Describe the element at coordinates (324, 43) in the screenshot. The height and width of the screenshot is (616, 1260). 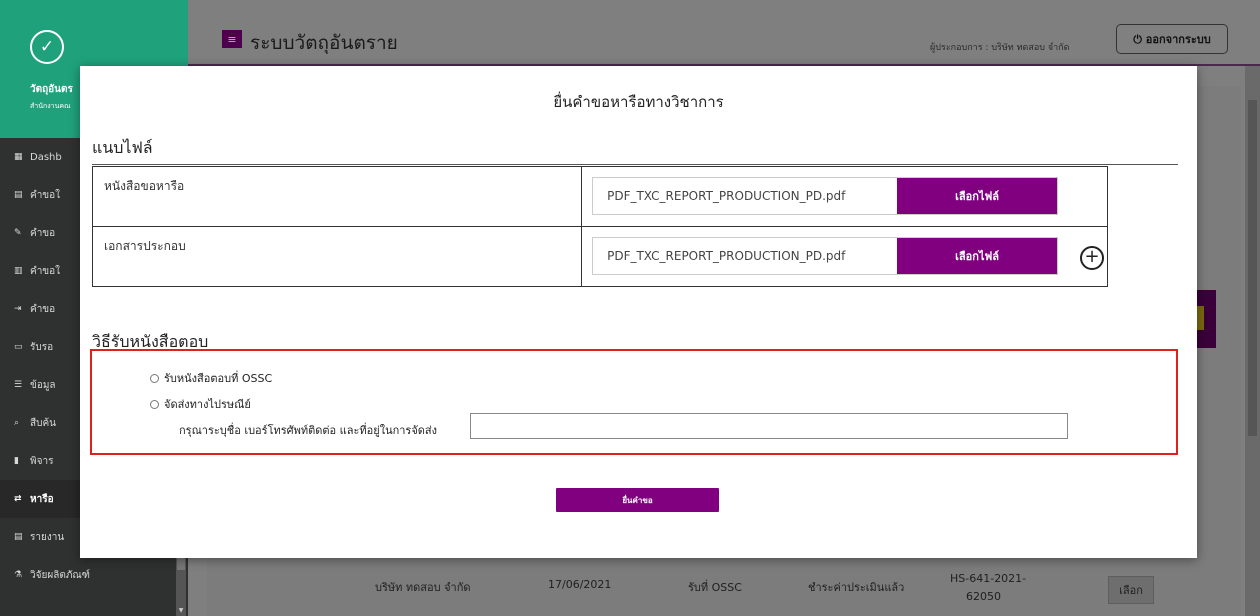
I see `app-title: ระบบวัตถุอันตราย` at that location.